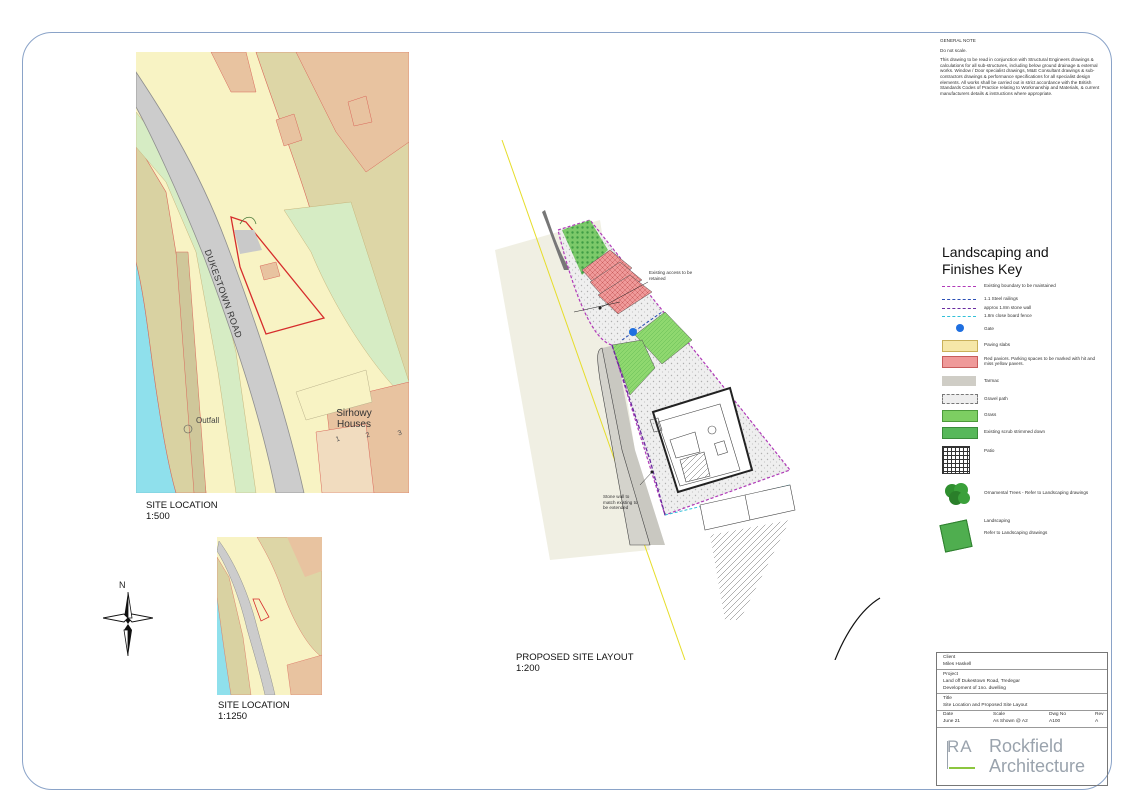  What do you see at coordinates (957, 494) in the screenshot?
I see `ornamental-tree-icon` at bounding box center [957, 494].